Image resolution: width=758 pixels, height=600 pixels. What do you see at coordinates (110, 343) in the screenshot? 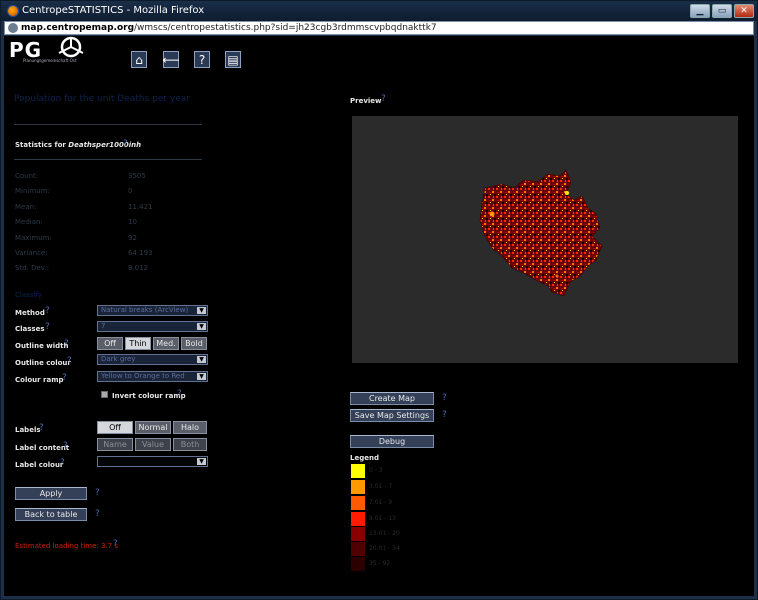
I see `outline-width-off: Off` at bounding box center [110, 343].